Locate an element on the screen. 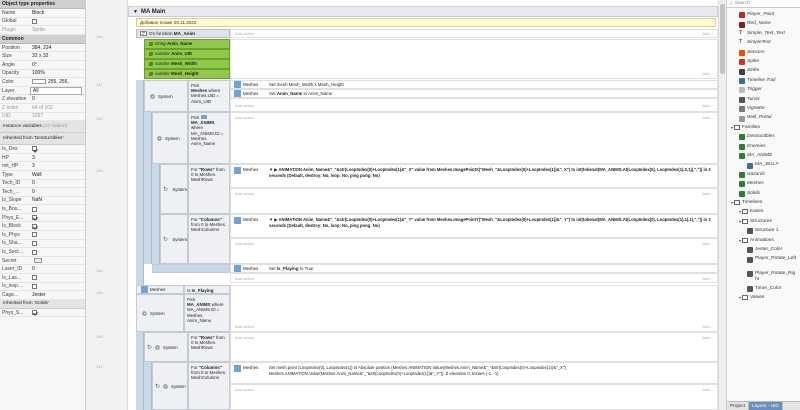 This screenshot has height=410, width=800. tree-folder: ▾ Timelines is located at coordinates (764, 202).